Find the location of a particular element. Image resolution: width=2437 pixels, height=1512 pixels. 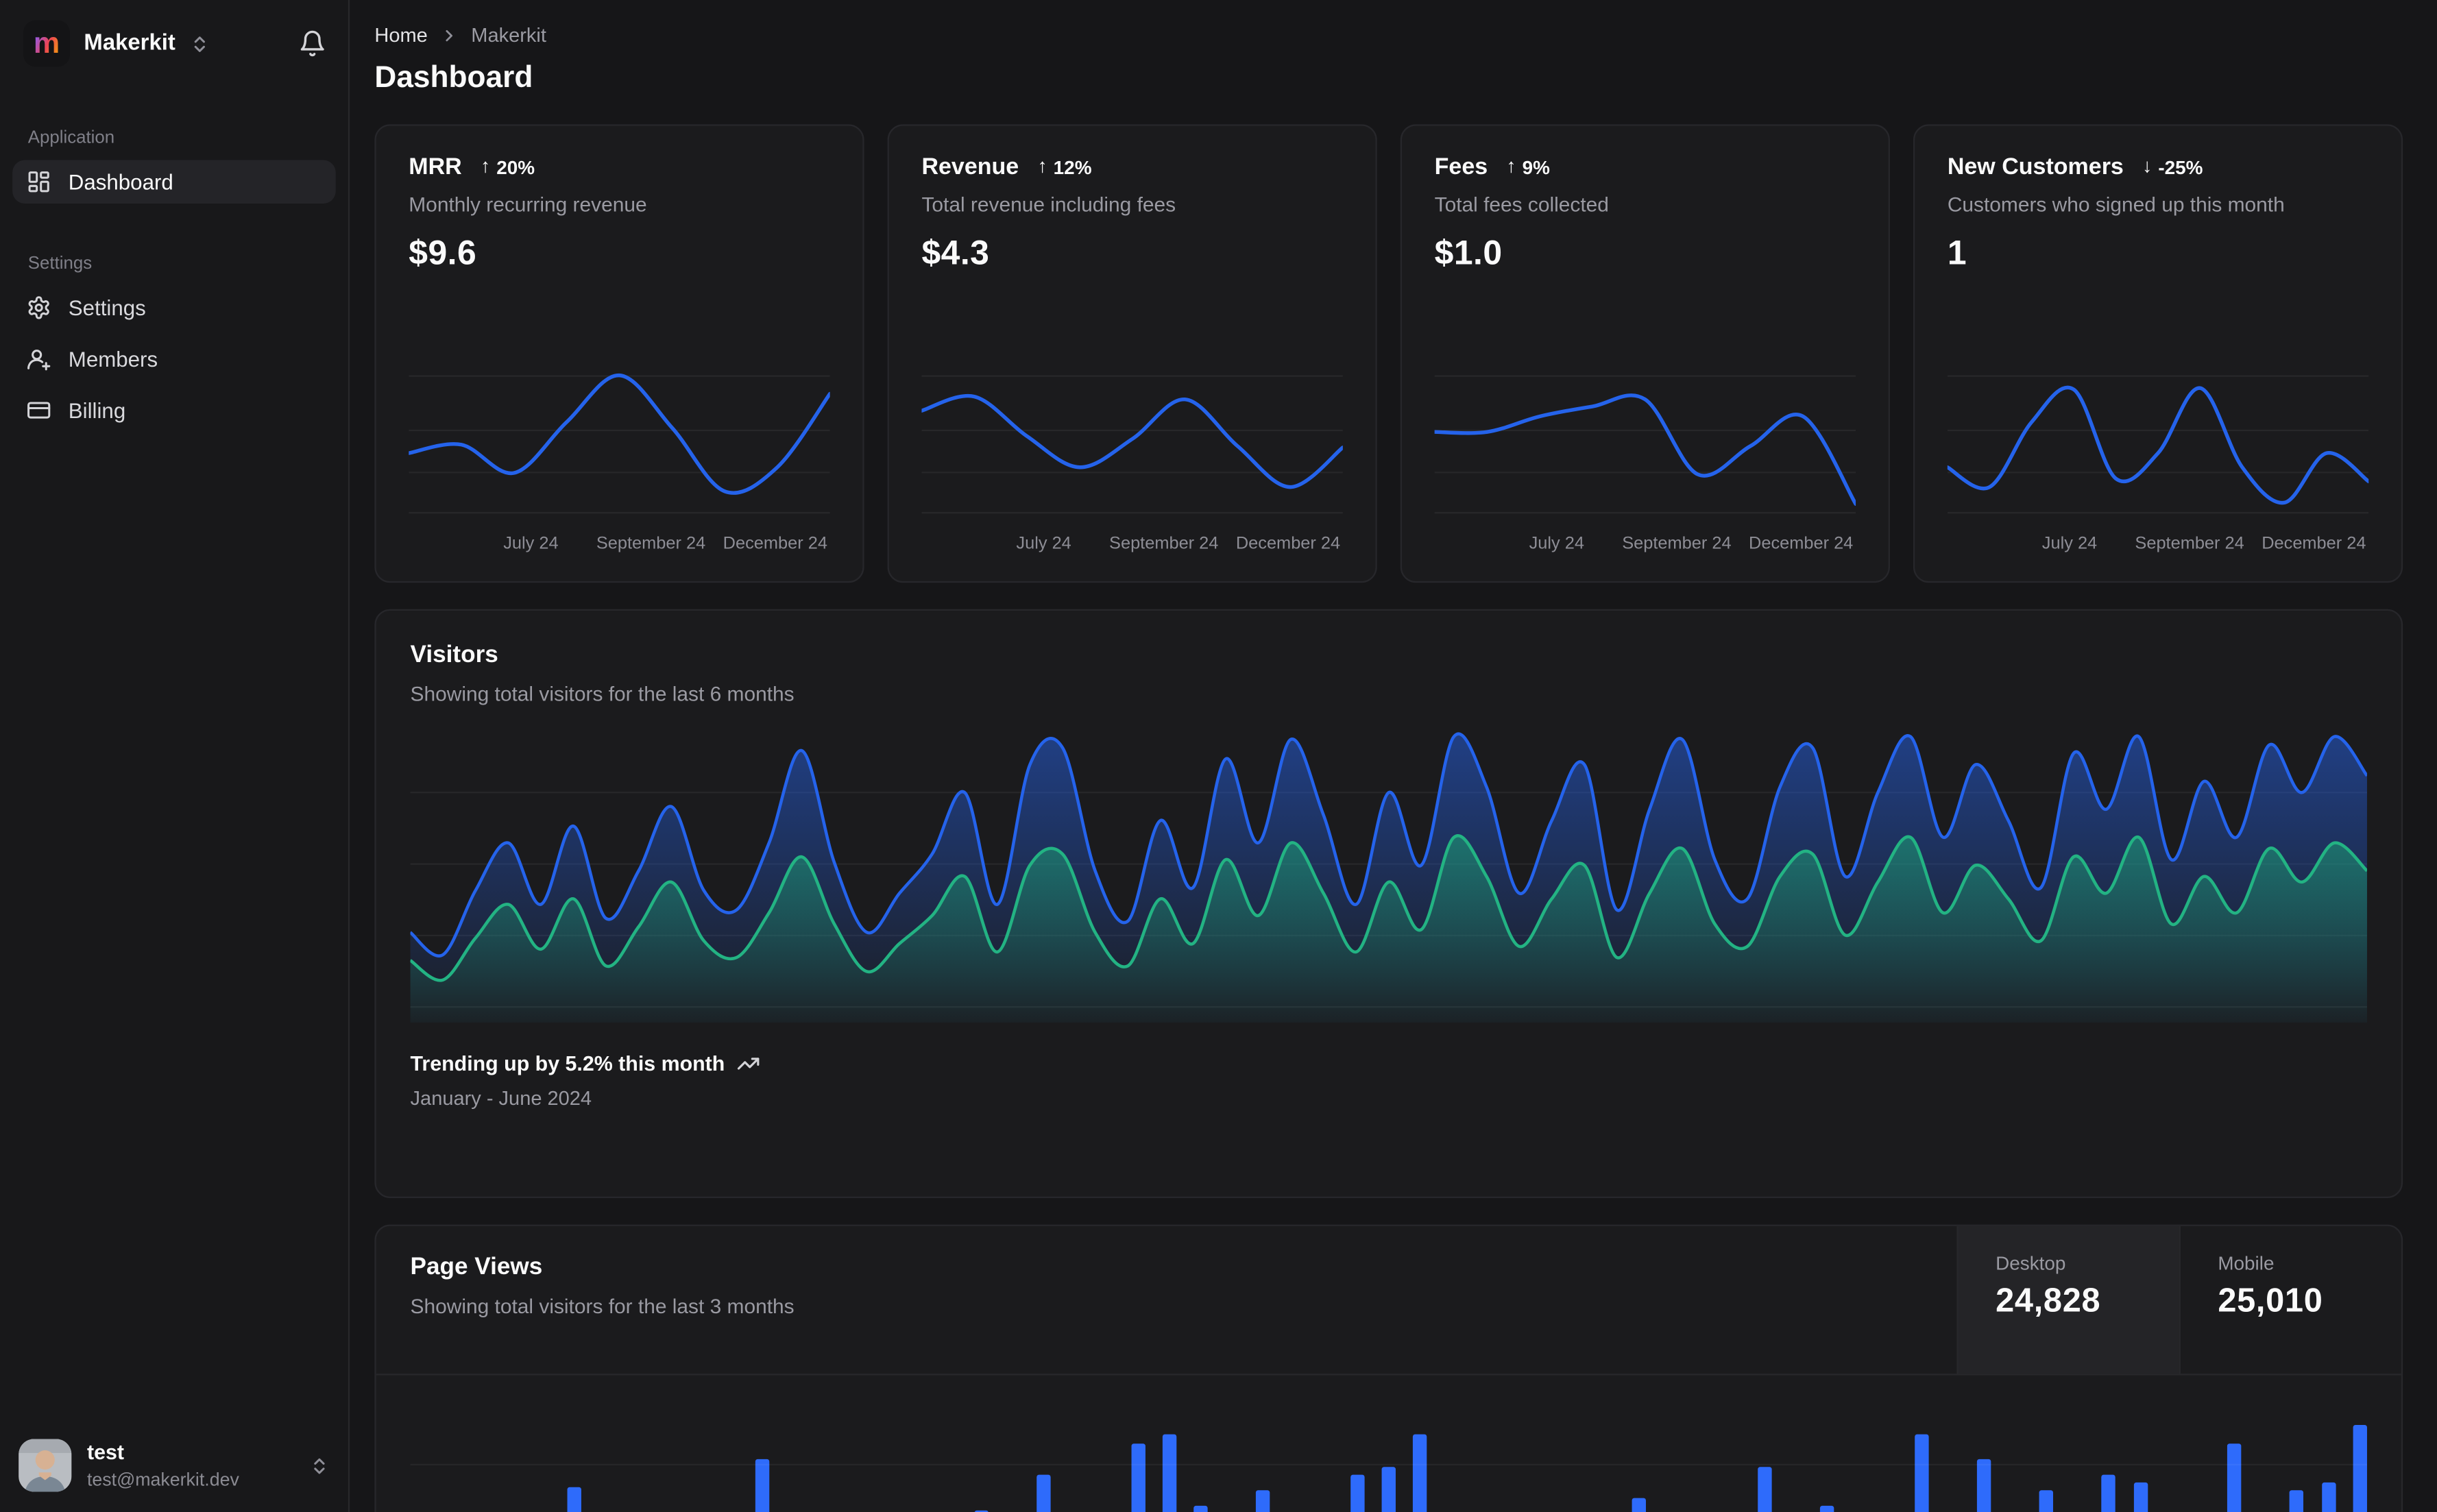

credit-card-icon is located at coordinates (39, 410).